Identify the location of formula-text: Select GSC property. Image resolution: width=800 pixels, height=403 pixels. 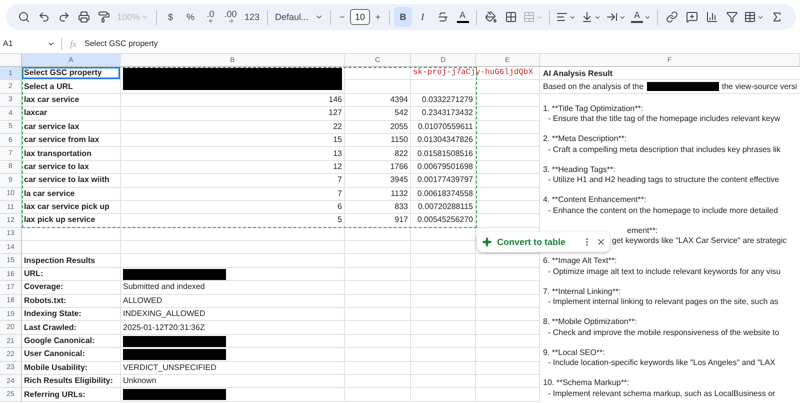
(121, 43).